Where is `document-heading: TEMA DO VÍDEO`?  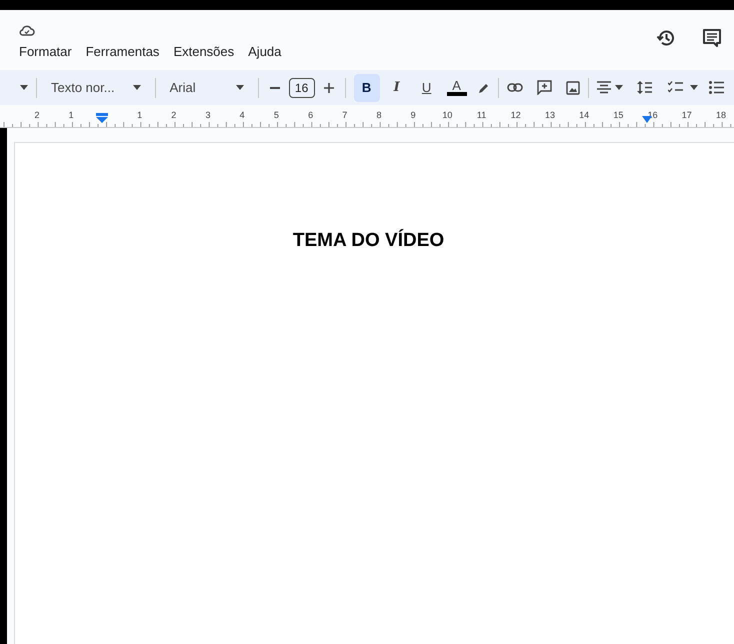
document-heading: TEMA DO VÍDEO is located at coordinates (368, 241).